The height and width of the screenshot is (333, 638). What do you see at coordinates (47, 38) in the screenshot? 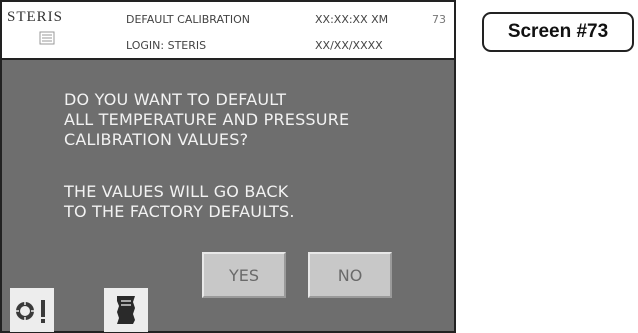
I see `steris-logo-icon` at bounding box center [47, 38].